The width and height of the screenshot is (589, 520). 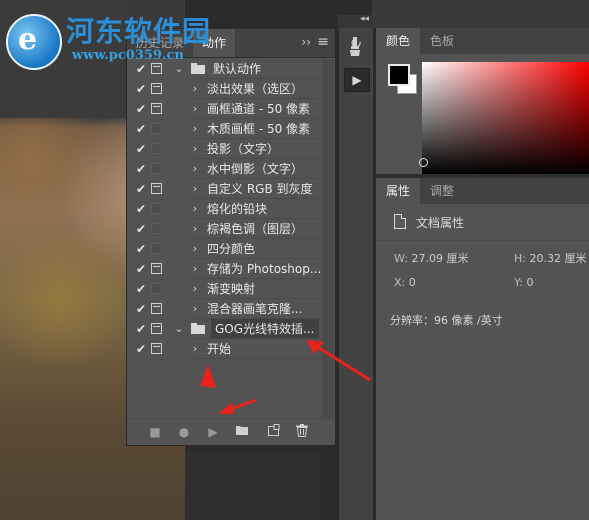 What do you see at coordinates (457, 258) in the screenshot?
I see `width-unit: 厘米` at bounding box center [457, 258].